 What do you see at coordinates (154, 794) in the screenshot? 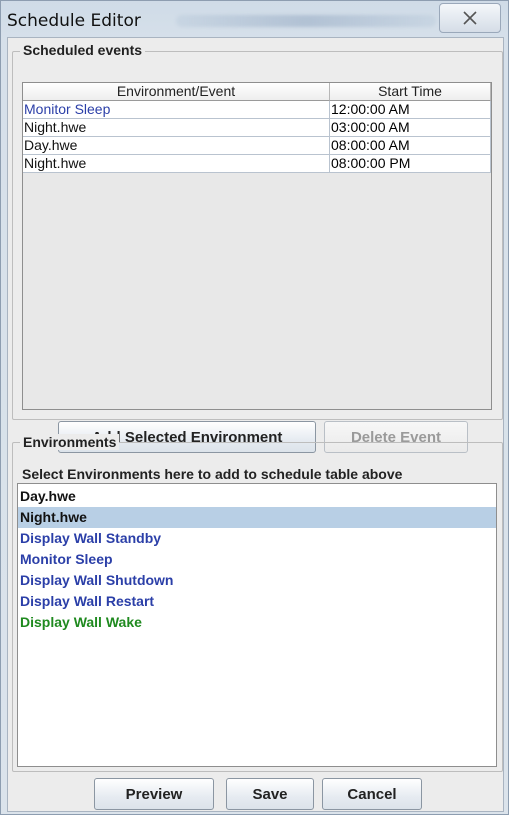
I see `preview-button: Preview` at bounding box center [154, 794].